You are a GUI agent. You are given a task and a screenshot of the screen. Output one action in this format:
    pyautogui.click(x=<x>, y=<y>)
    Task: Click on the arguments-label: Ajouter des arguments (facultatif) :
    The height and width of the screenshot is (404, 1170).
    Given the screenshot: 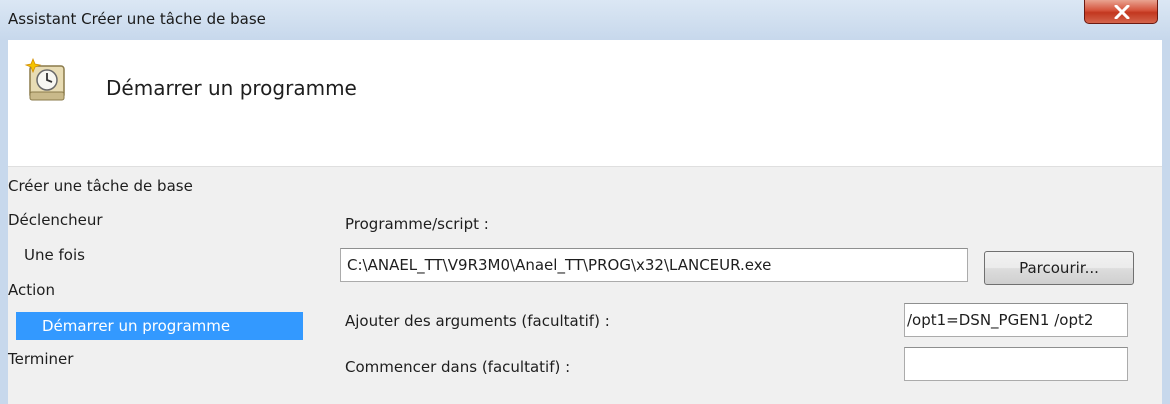 What is the action you would take?
    pyautogui.click(x=477, y=321)
    